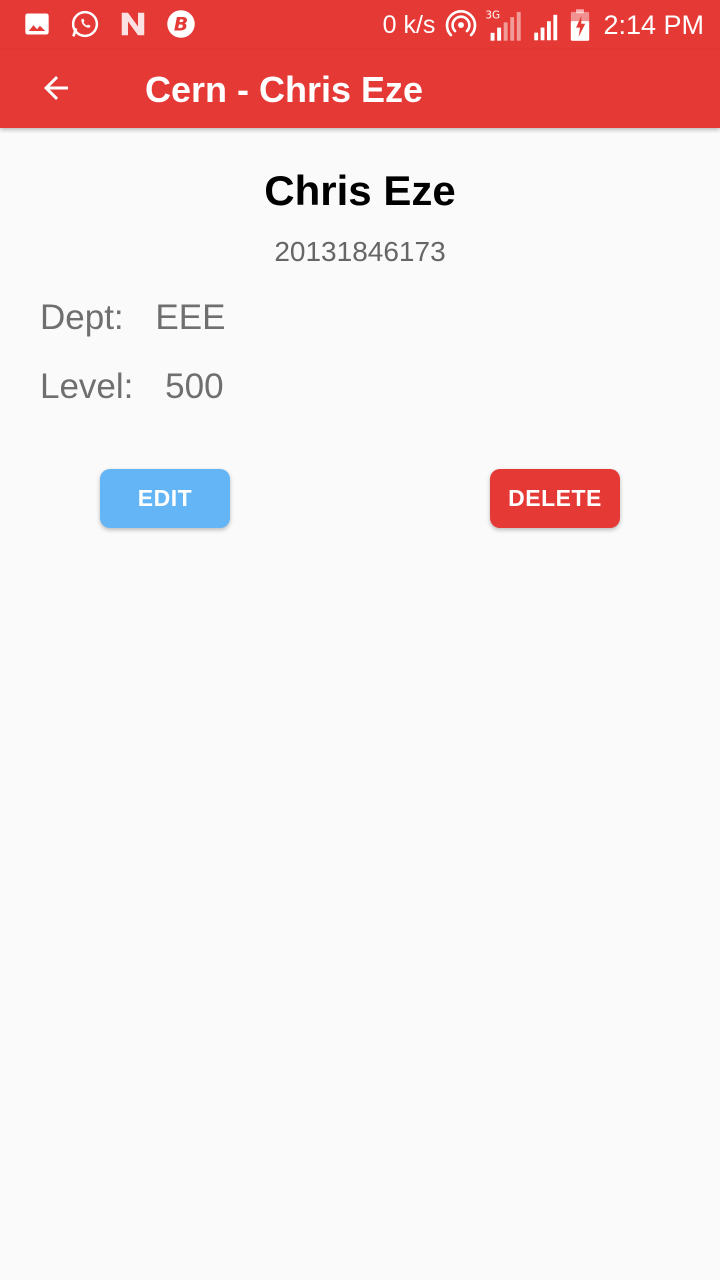 The height and width of the screenshot is (1280, 720). What do you see at coordinates (360, 190) in the screenshot?
I see `student-name: Chris Eze` at bounding box center [360, 190].